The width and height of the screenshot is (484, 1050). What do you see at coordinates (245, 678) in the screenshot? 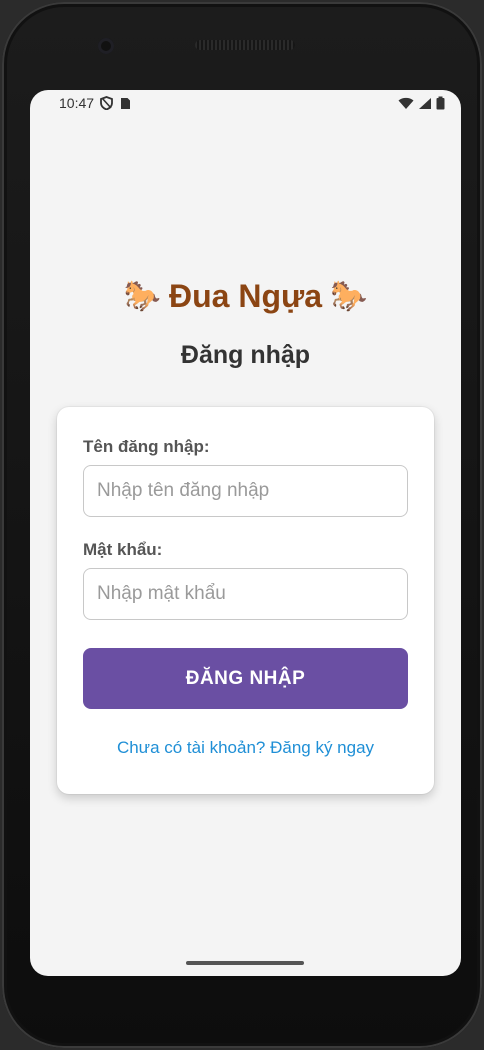
I see `login-button: ĐĂNG NHẬP` at bounding box center [245, 678].